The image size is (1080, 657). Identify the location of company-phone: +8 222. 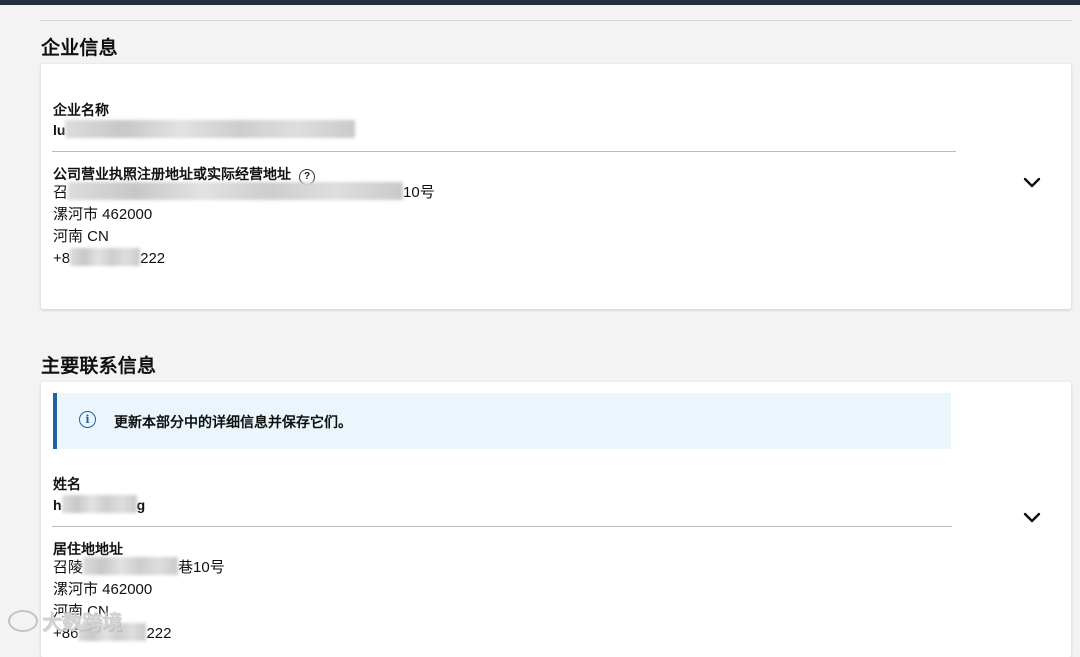
(109, 259).